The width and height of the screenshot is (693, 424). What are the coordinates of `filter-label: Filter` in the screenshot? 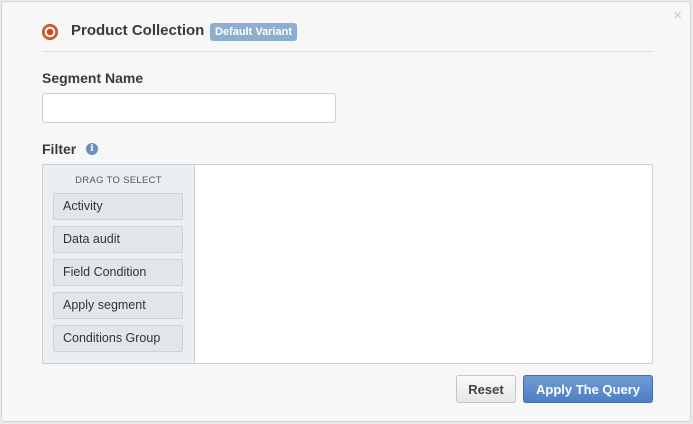 It's located at (59, 149).